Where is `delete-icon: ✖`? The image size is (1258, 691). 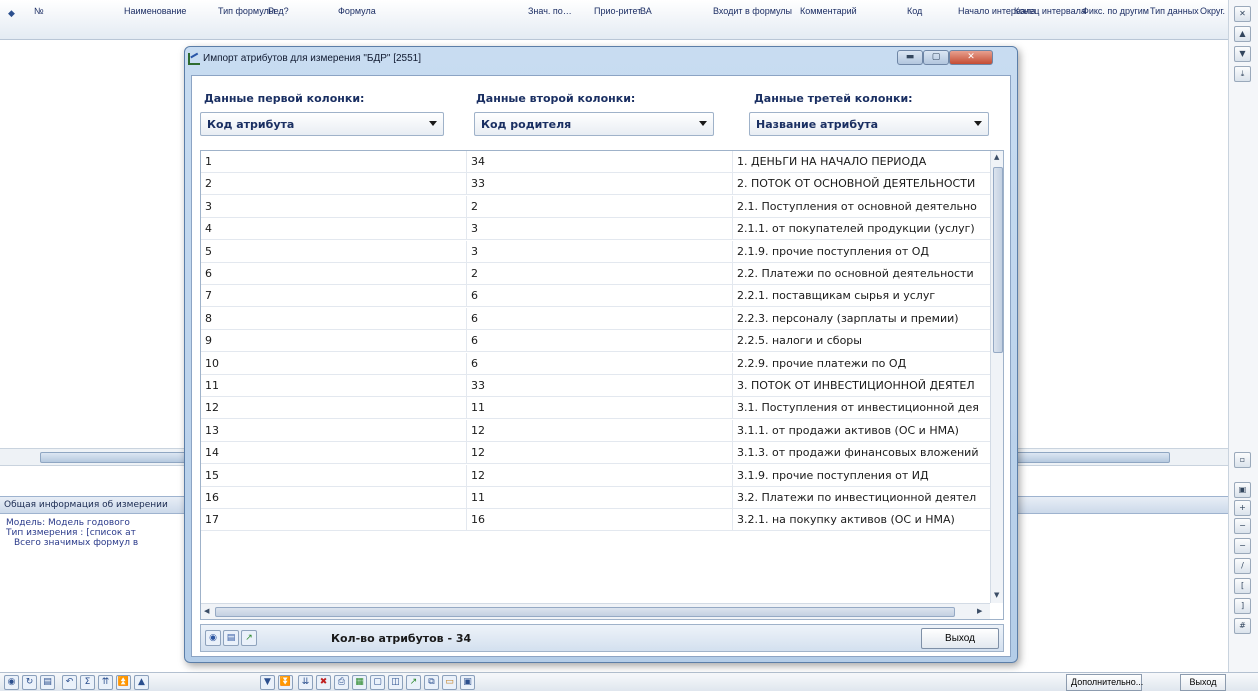 delete-icon: ✖ is located at coordinates (323, 682).